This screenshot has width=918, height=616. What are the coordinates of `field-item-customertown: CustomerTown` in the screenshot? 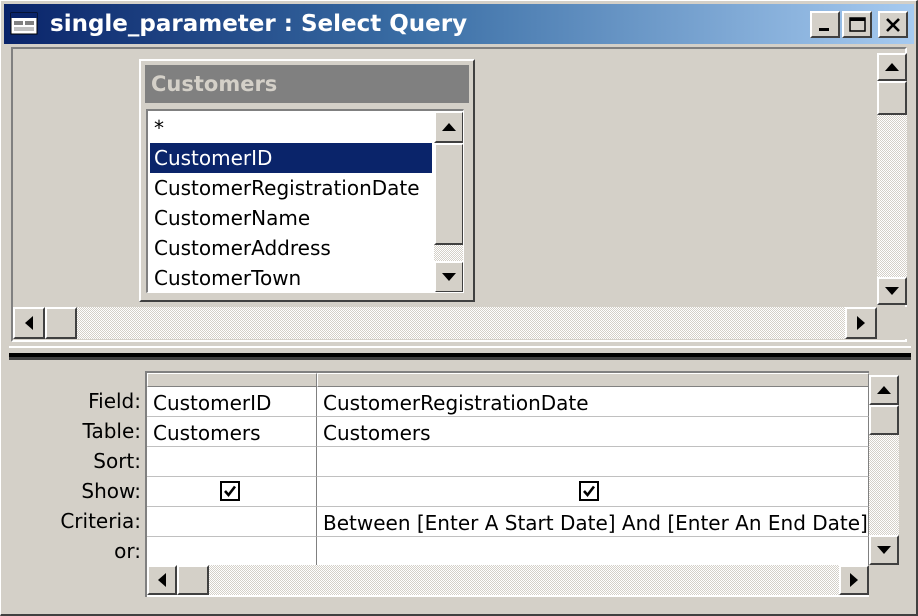 It's located at (291, 277).